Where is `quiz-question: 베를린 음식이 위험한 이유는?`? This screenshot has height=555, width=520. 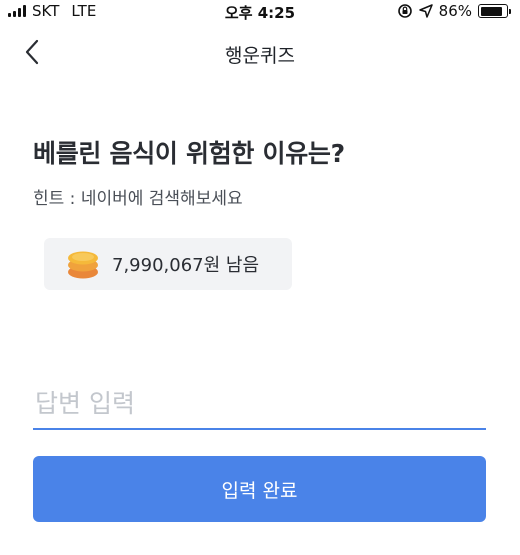
quiz-question: 베를린 음식이 위험한 이유는? is located at coordinates (189, 153).